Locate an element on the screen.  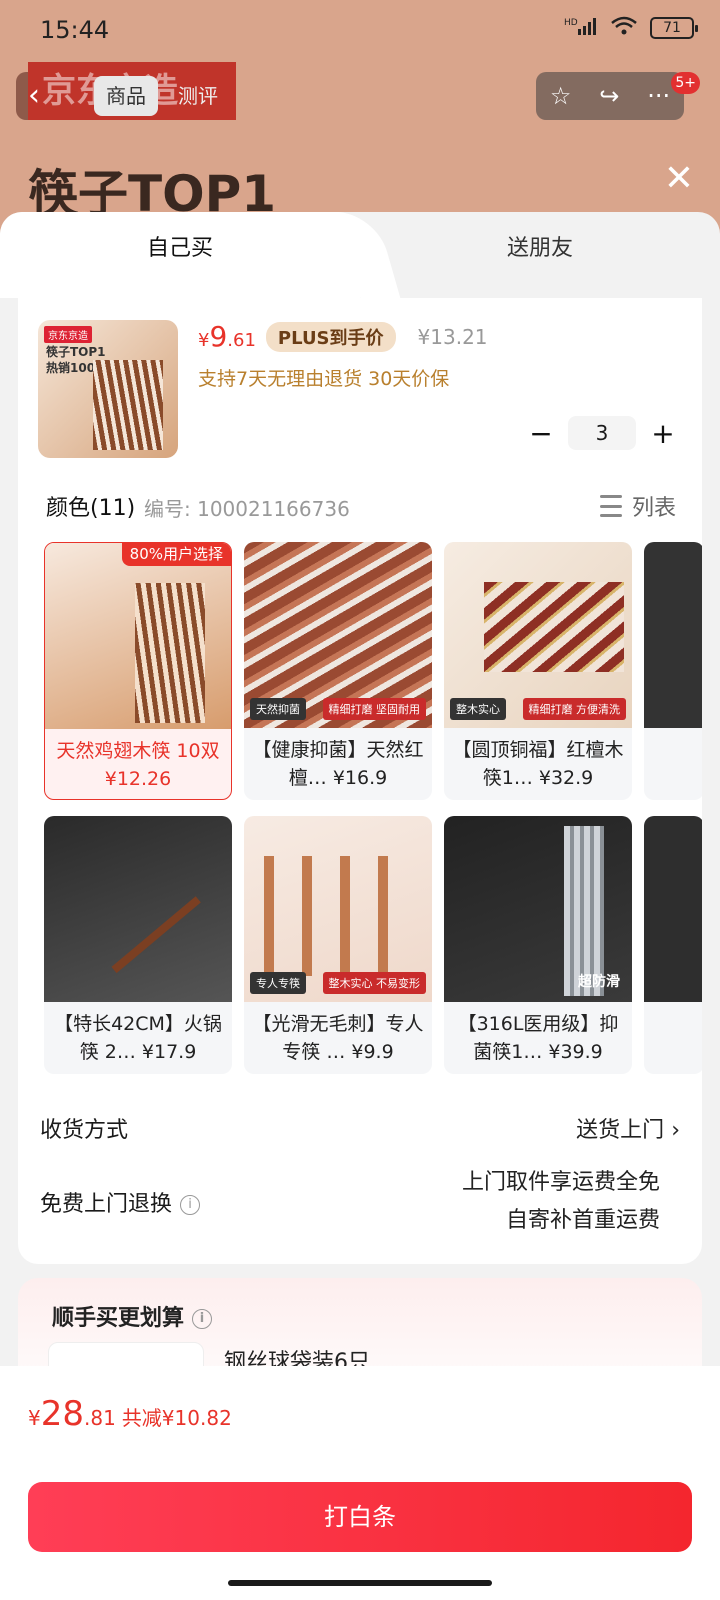
variant-image: 专人专筷 整木实心 不易变形 is located at coordinates (338, 909).